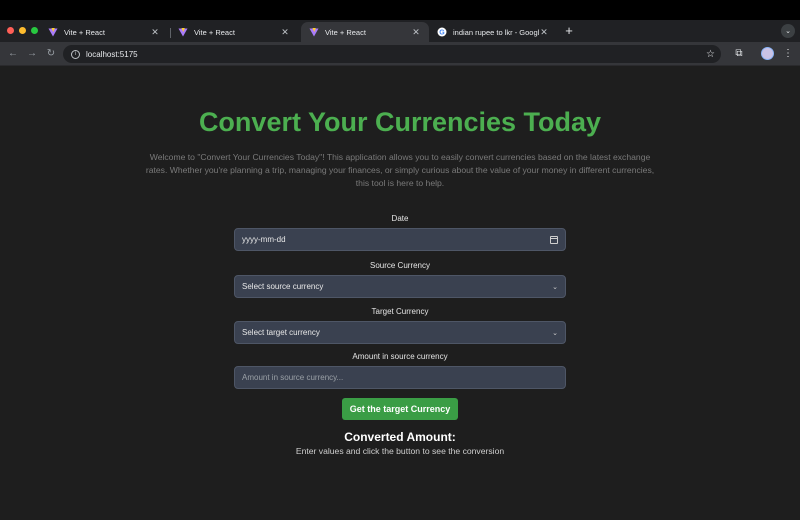 This screenshot has width=800, height=520. I want to click on minimize-window-button, so click(22, 30).